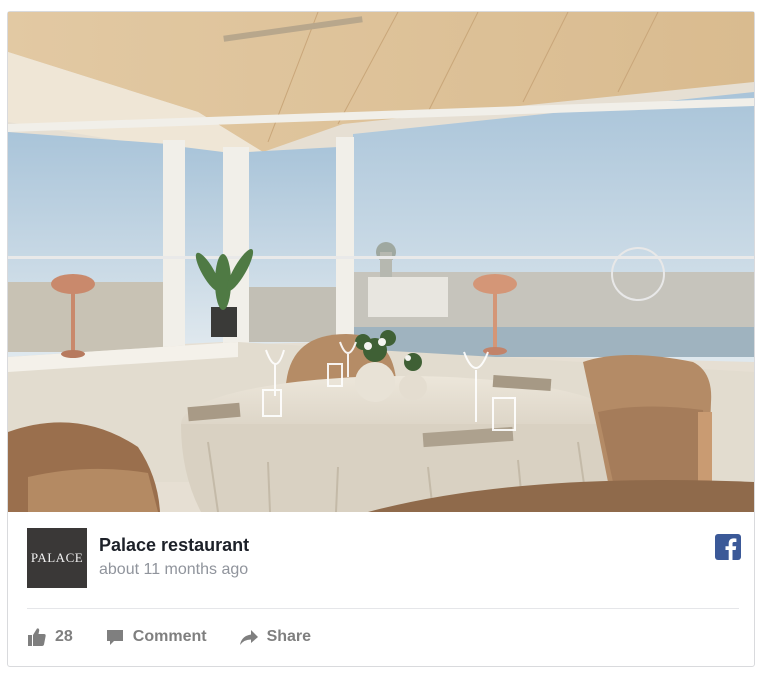 This screenshot has width=764, height=680. What do you see at coordinates (50, 637) in the screenshot?
I see `like-button: 28` at bounding box center [50, 637].